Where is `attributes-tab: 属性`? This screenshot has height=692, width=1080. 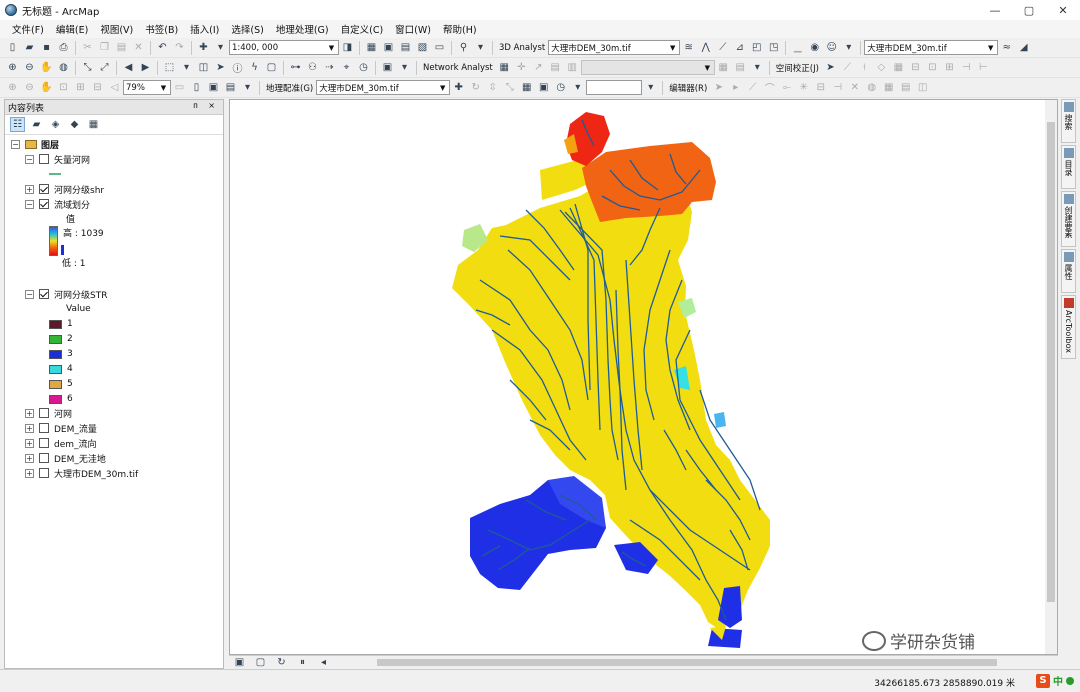
attributes-tab: 属性 is located at coordinates (1068, 271).